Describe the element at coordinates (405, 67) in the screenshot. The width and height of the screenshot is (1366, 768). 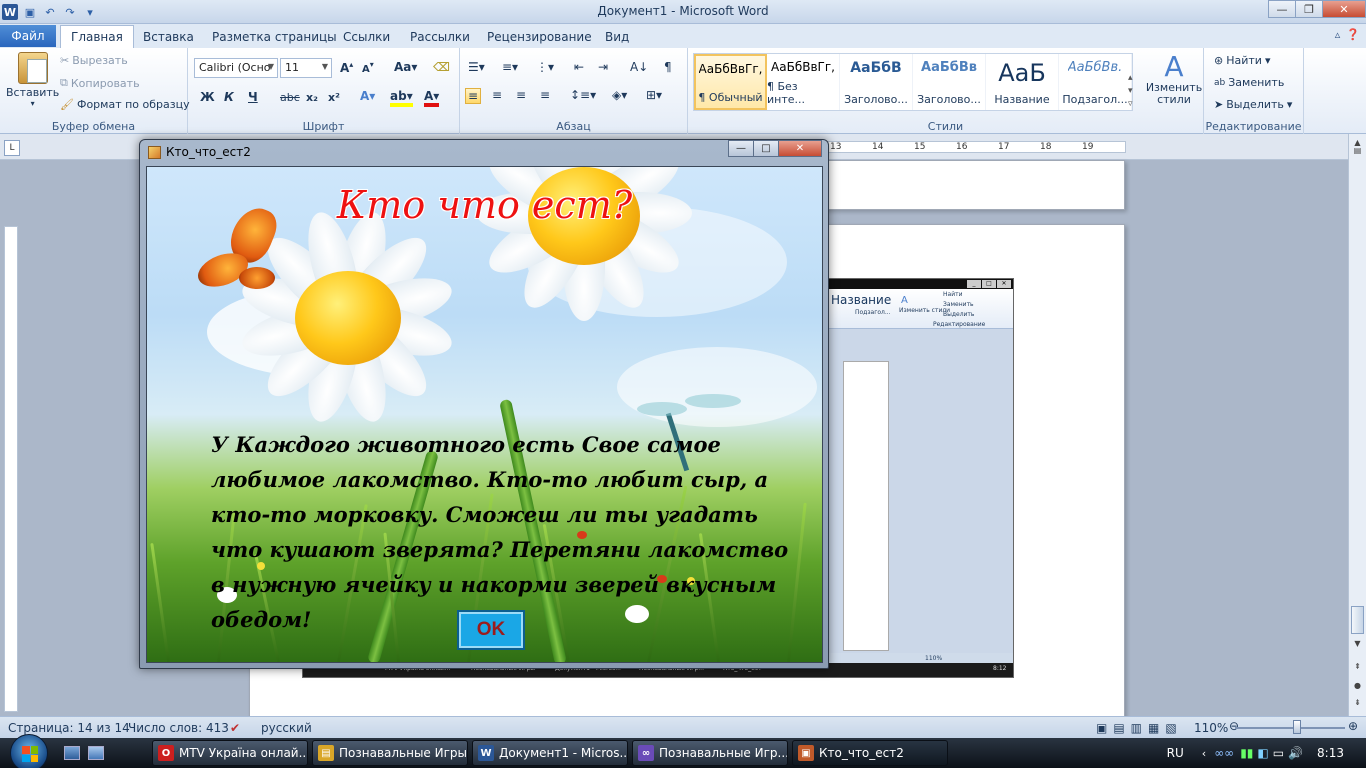
I see `change-case-button: Аа▾` at that location.